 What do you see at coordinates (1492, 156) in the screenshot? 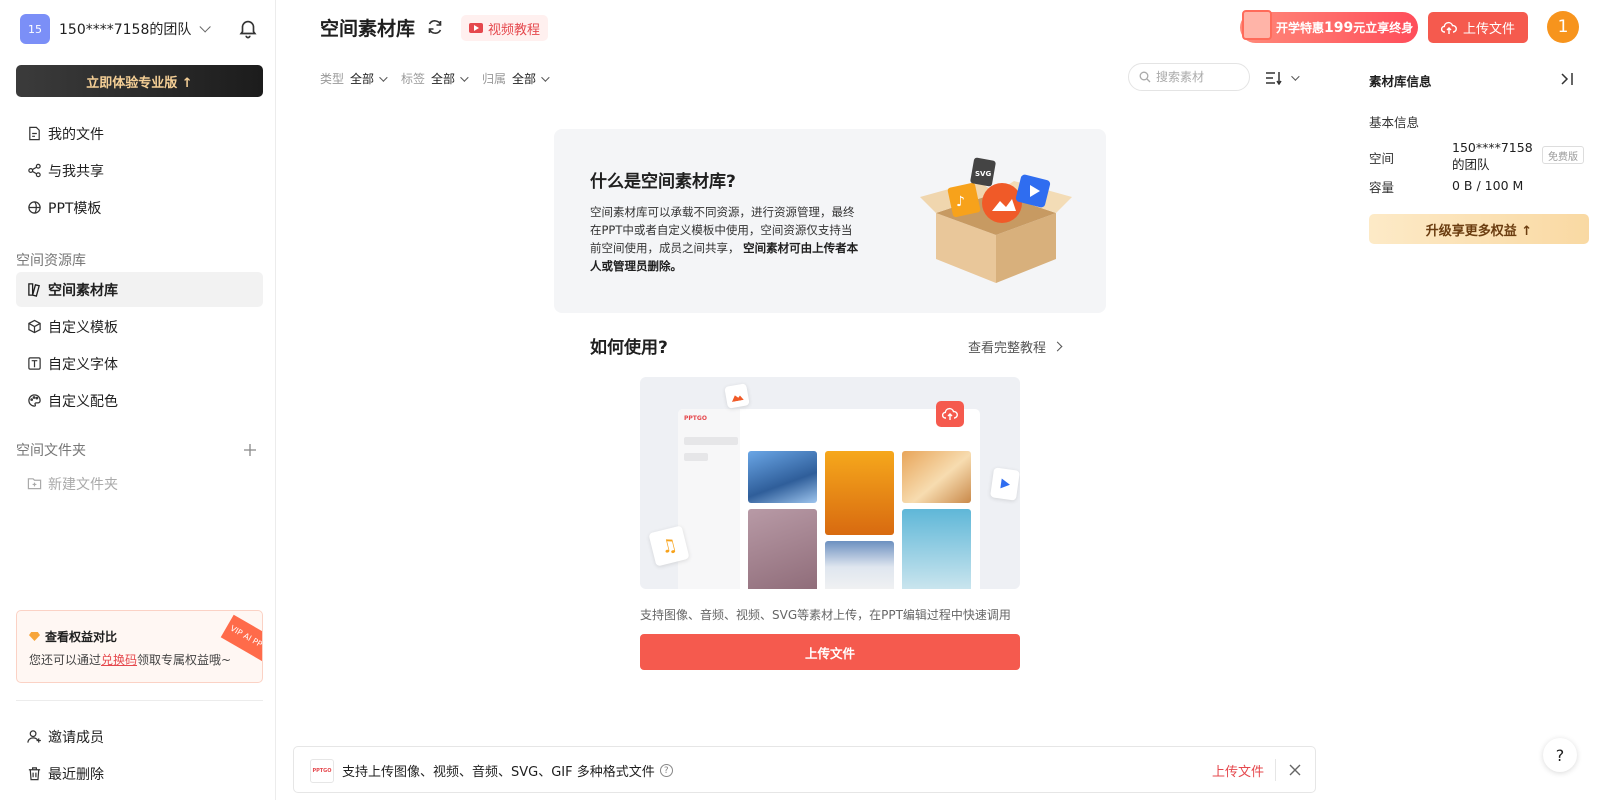
I see `space-value: 150****7158的团队` at bounding box center [1492, 156].